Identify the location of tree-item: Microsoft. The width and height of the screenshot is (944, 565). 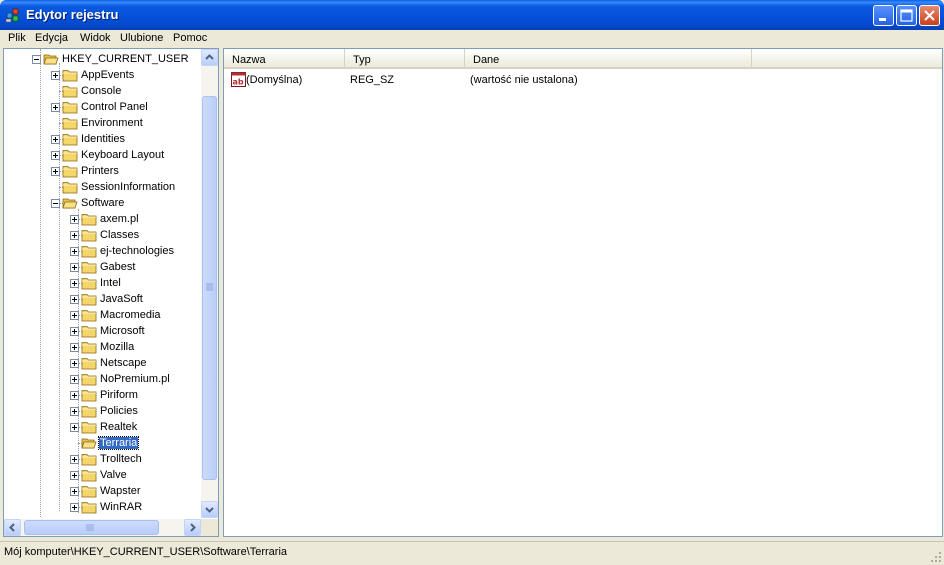
(102, 331).